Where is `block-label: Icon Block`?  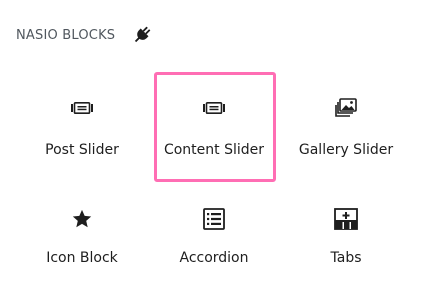
block-label: Icon Block is located at coordinates (82, 258).